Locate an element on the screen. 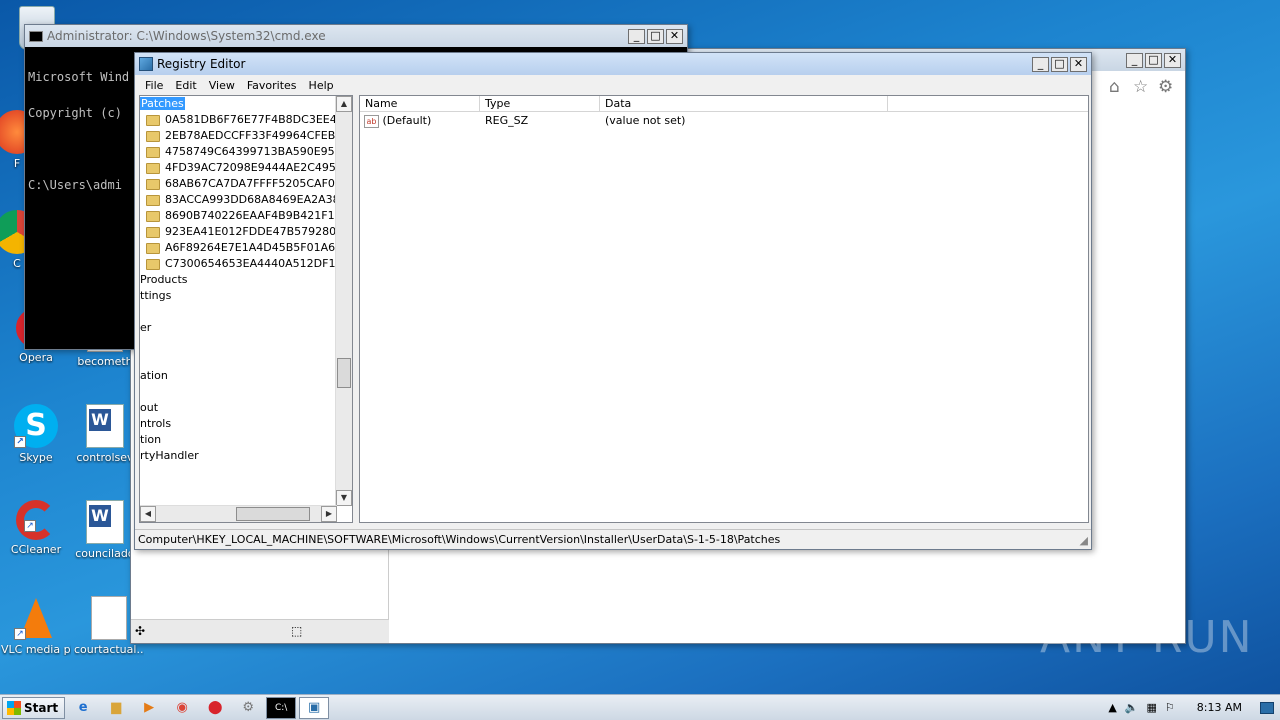  show-desktop-icon is located at coordinates (1267, 707).